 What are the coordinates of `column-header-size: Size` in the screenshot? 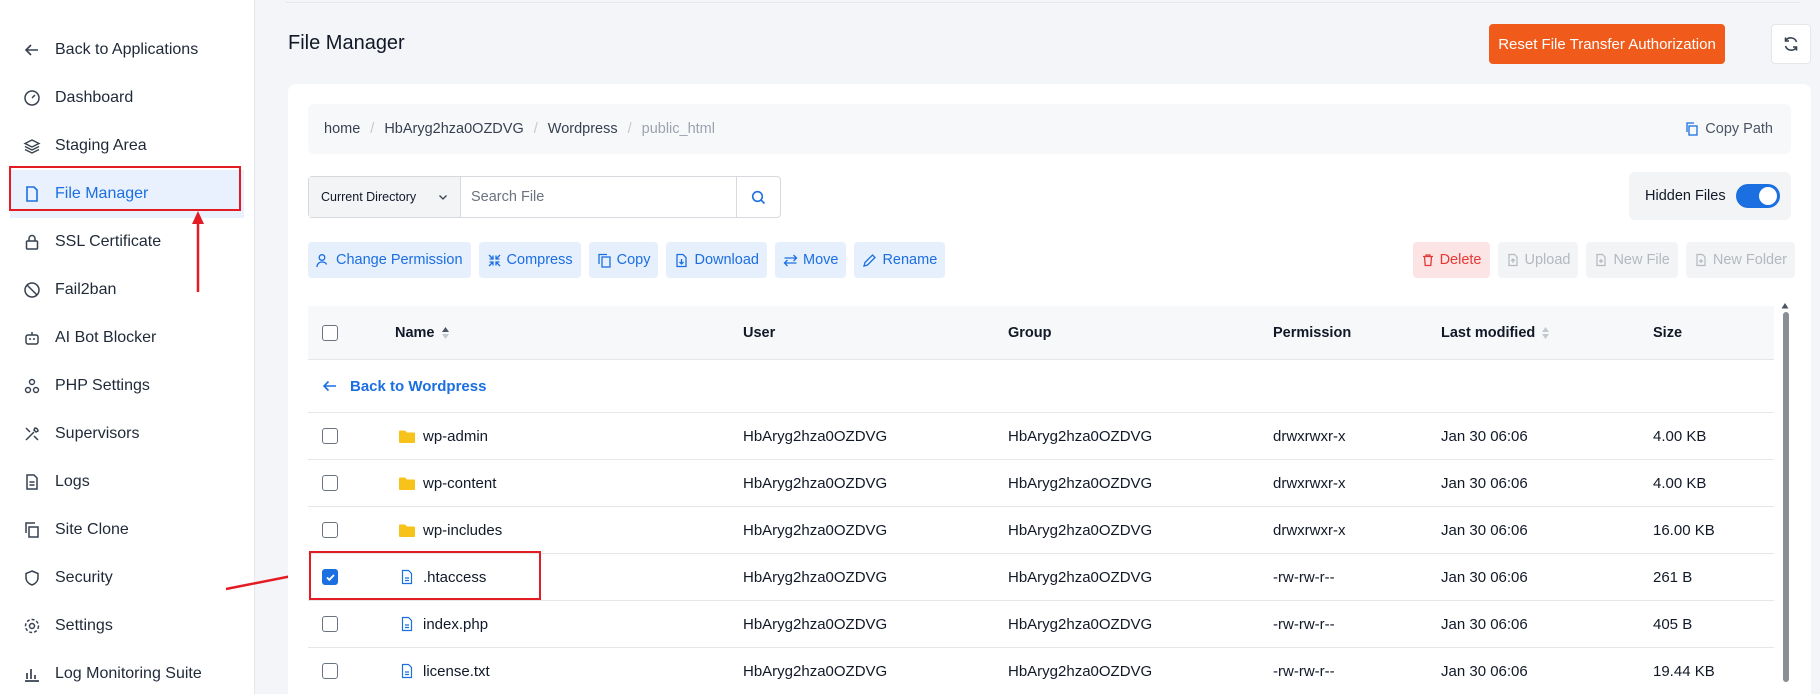 It's located at (1668, 332).